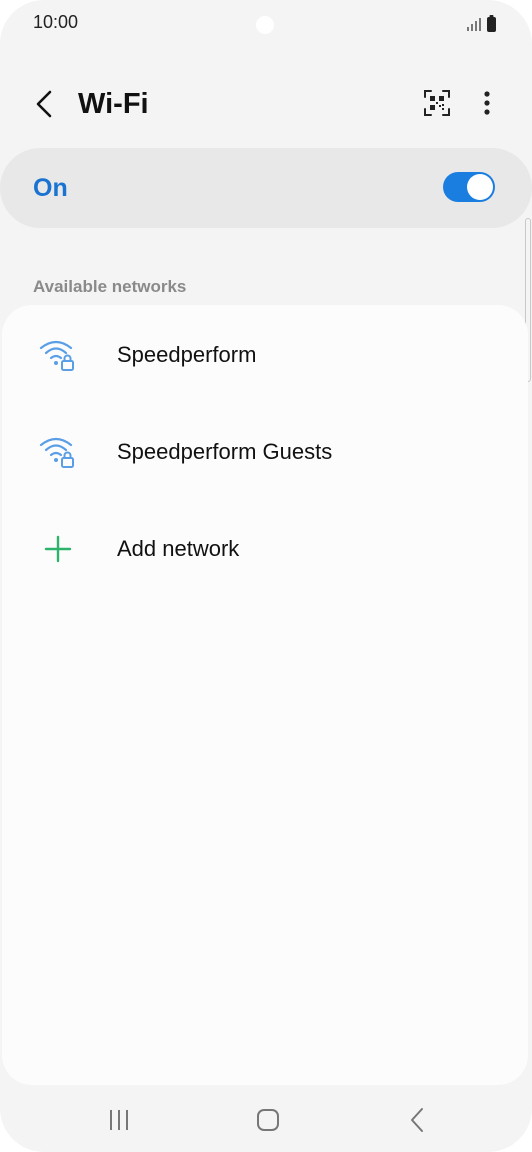 The width and height of the screenshot is (532, 1152). Describe the element at coordinates (265, 355) in the screenshot. I see `network-item-speedperform: Speedperform` at that location.